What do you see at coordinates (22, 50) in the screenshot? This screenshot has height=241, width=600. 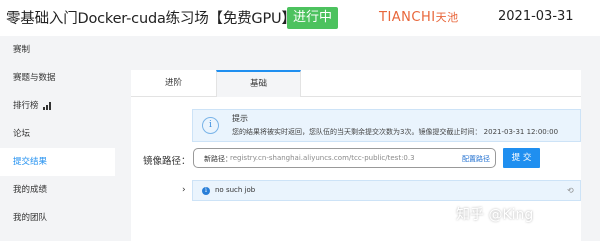 I see `sidebar-item-label: 赛制` at bounding box center [22, 50].